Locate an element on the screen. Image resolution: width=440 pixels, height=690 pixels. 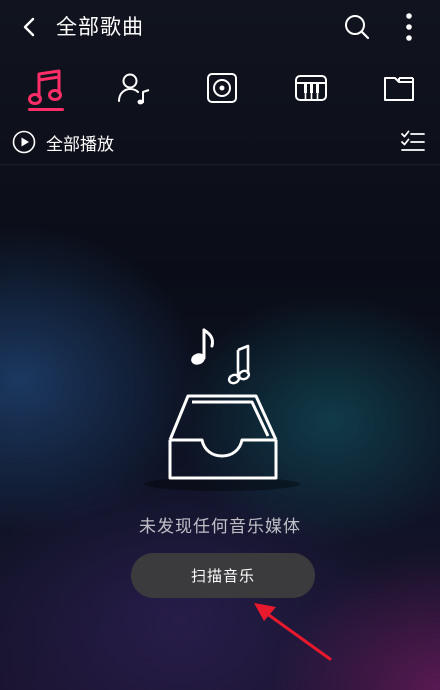
play-all-bar: 全部播放 is located at coordinates (220, 142).